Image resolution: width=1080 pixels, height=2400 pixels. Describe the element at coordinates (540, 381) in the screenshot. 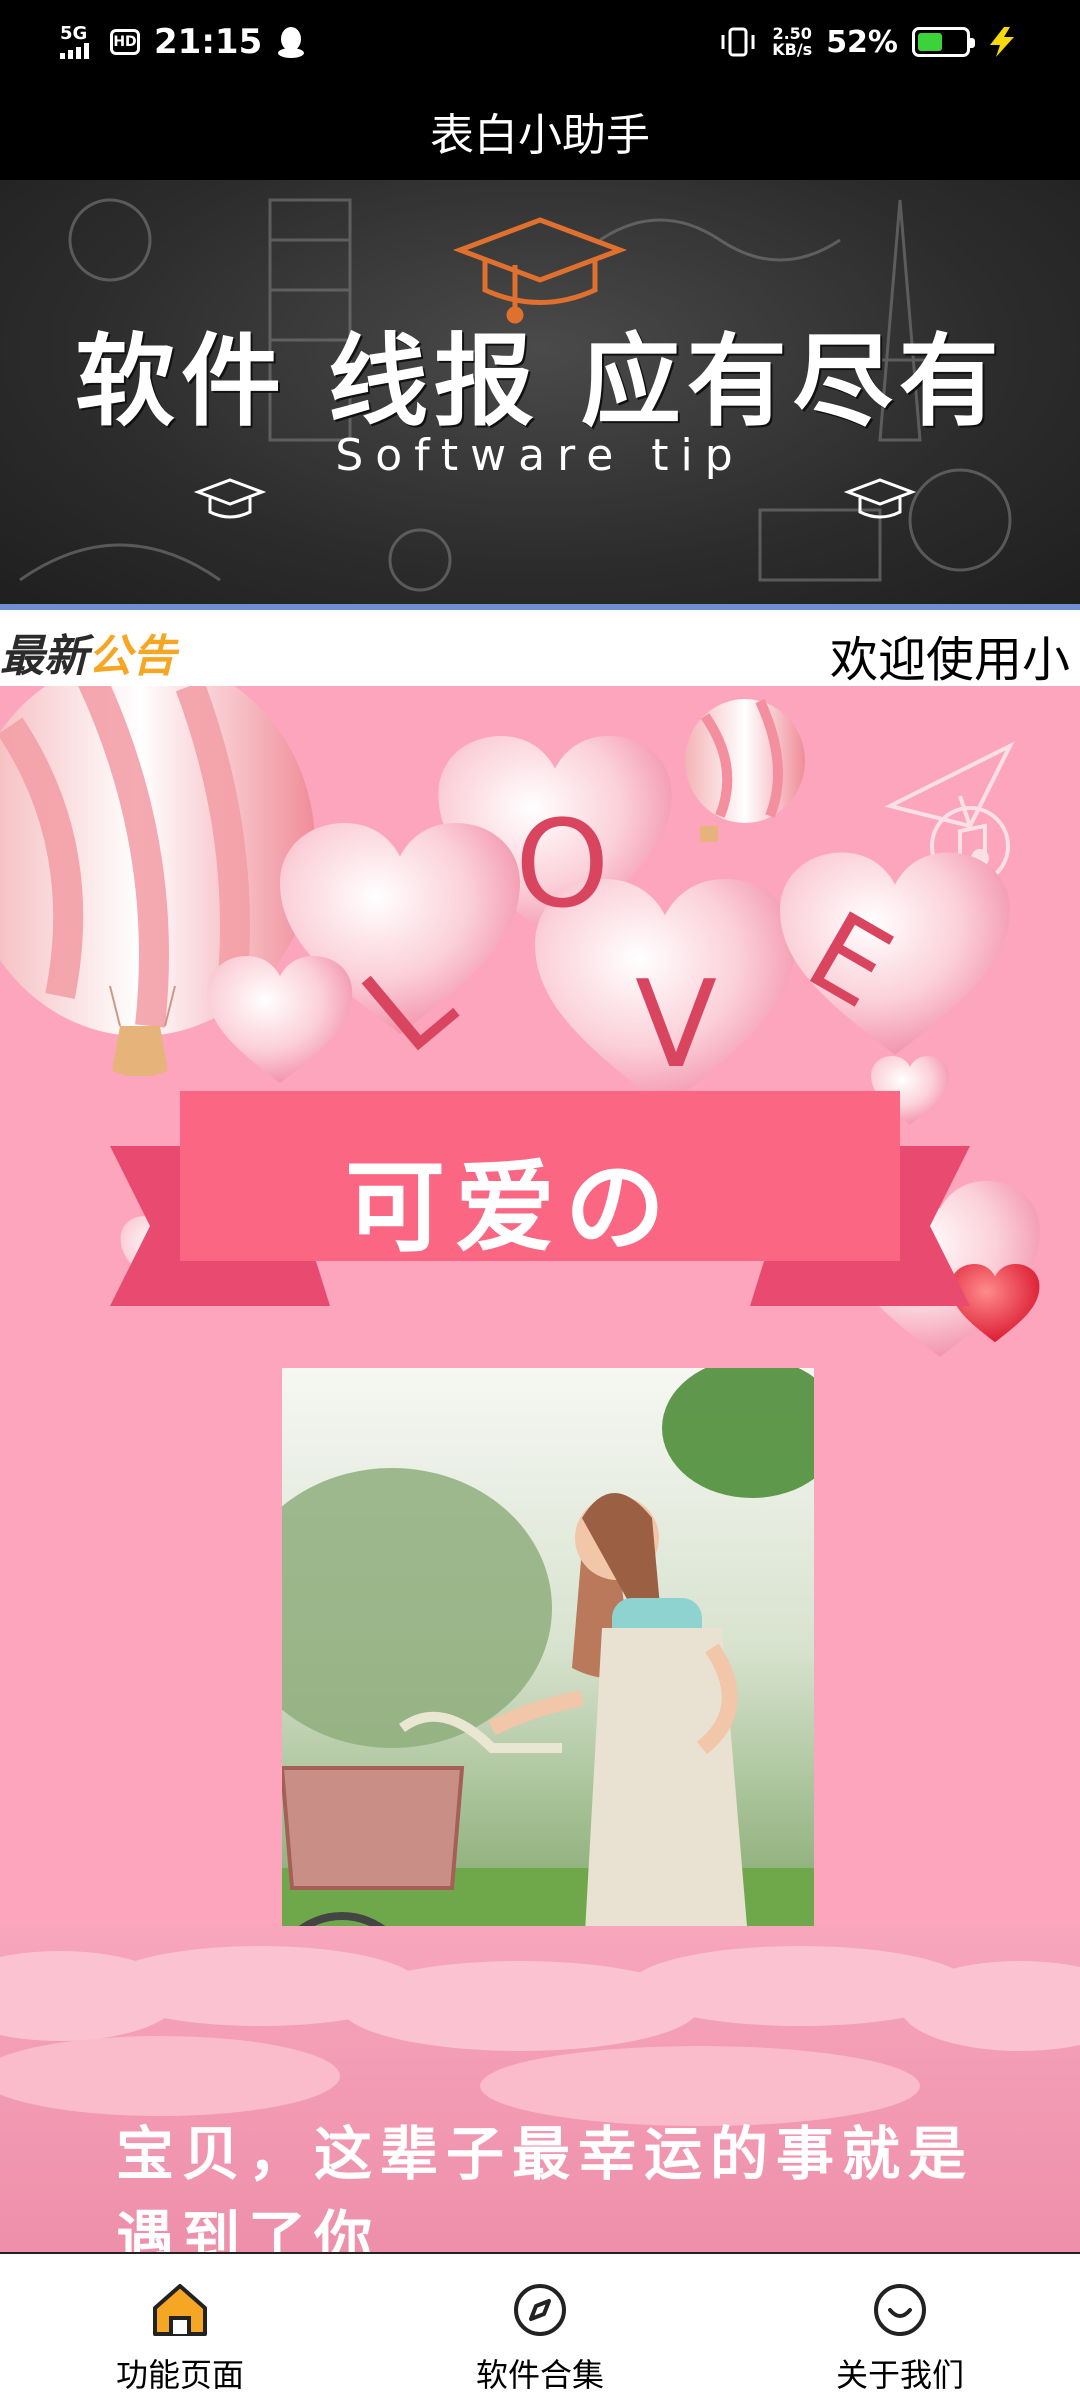

I see `banner-title: 软件 线报 应有尽有` at that location.